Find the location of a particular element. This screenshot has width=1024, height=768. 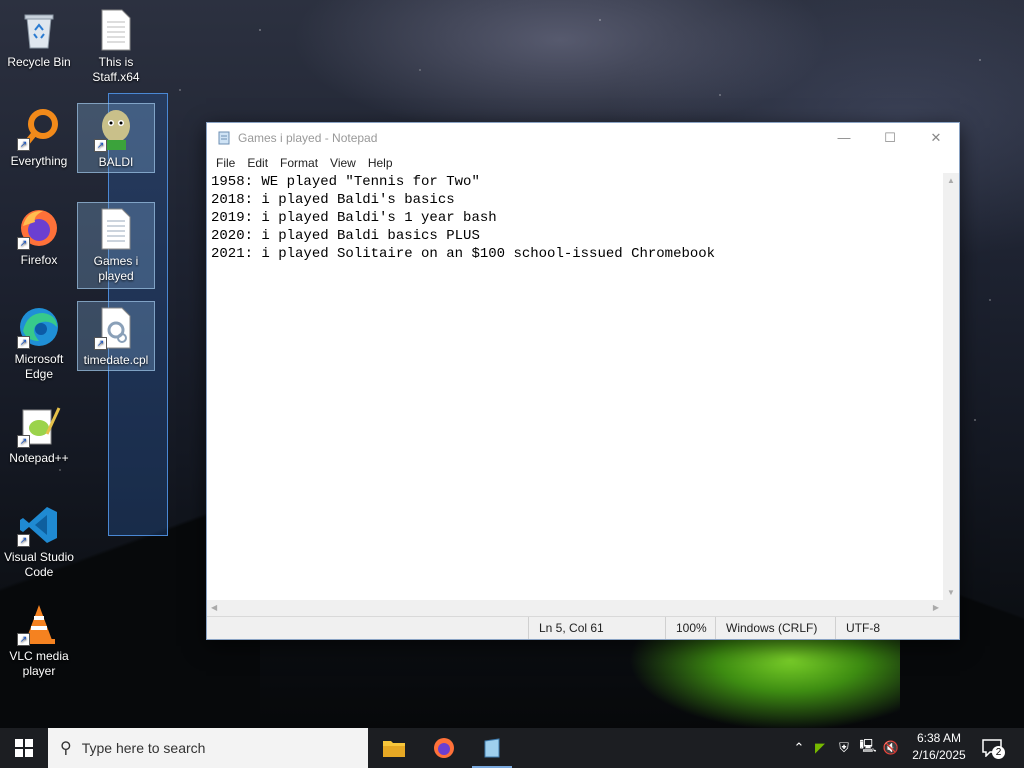

horizontal-scrollbar: ◀ ▶ is located at coordinates (575, 608).